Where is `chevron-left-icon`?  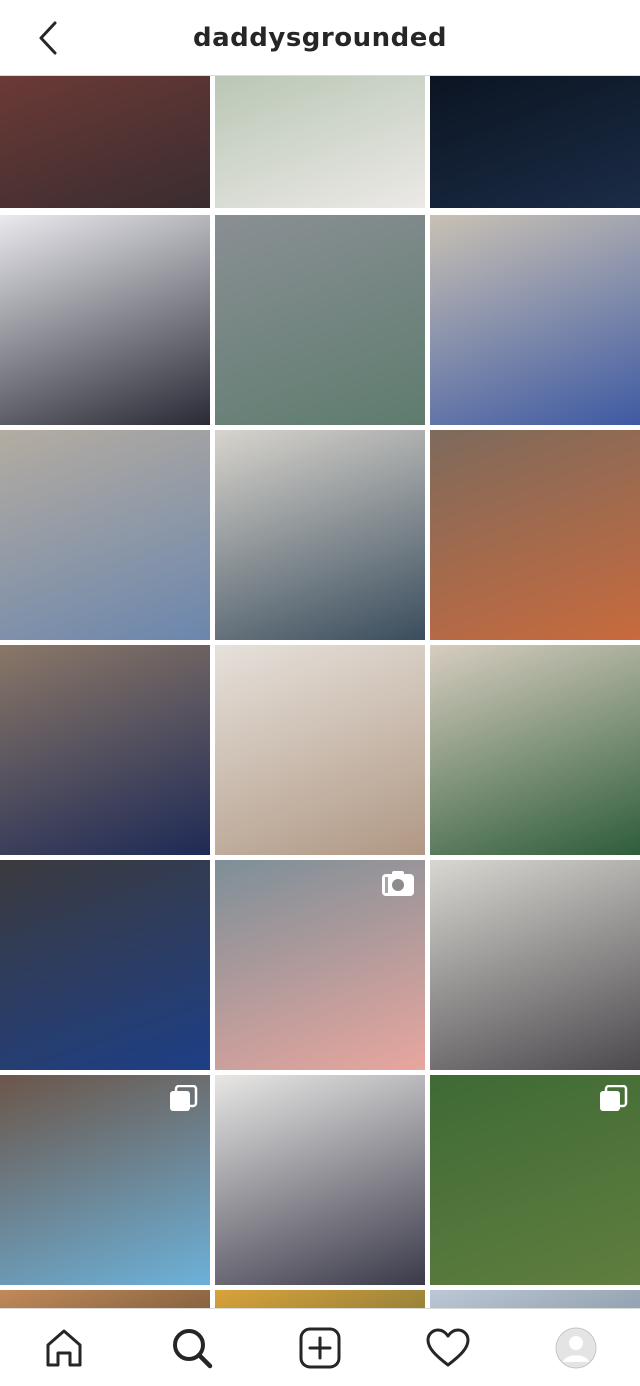 chevron-left-icon is located at coordinates (48, 38).